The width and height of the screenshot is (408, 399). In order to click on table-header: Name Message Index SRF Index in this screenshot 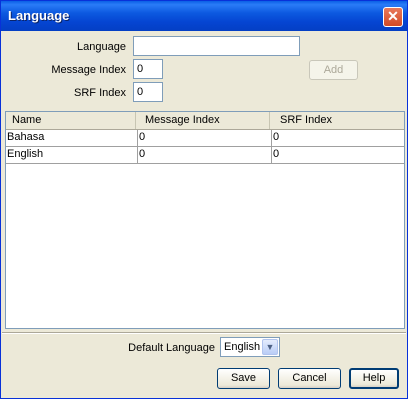, I will do `click(205, 121)`.